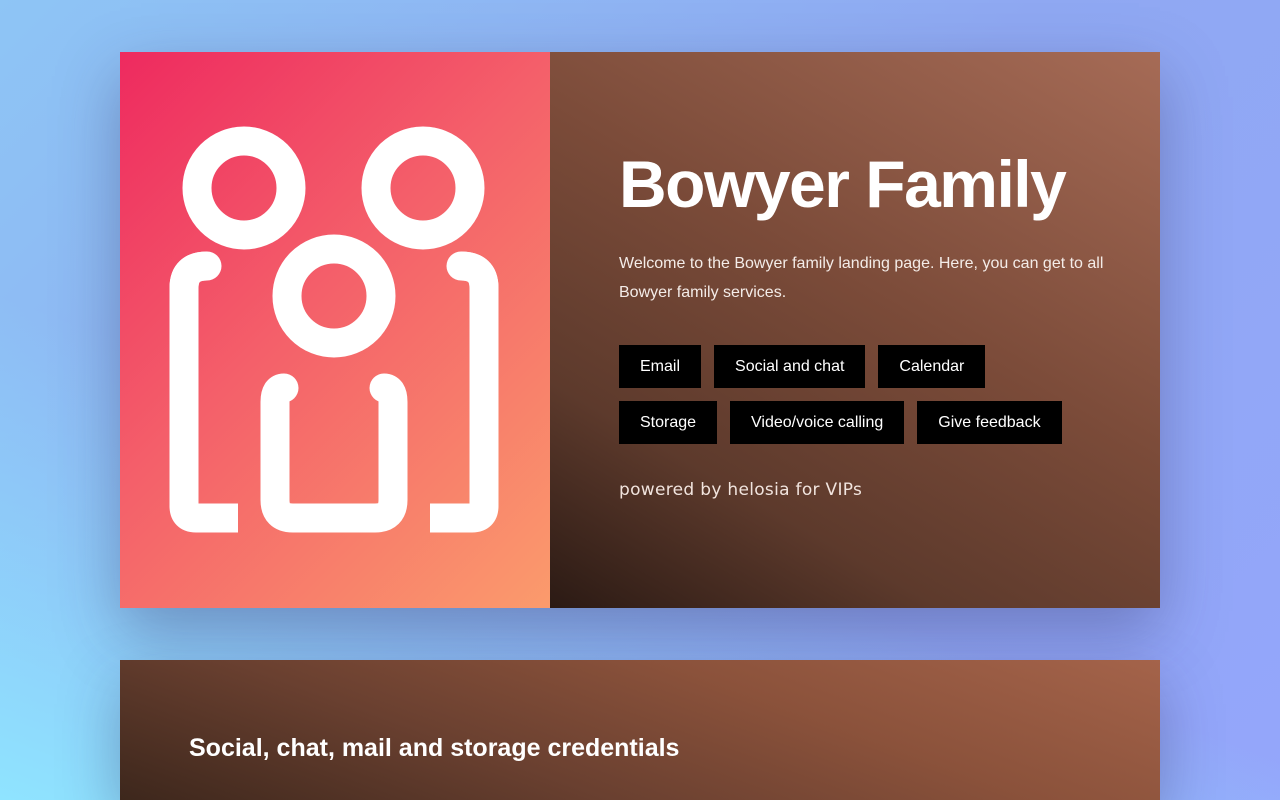 The width and height of the screenshot is (1280, 800). I want to click on video-voice-calling-button: Video/voice calling, so click(817, 422).